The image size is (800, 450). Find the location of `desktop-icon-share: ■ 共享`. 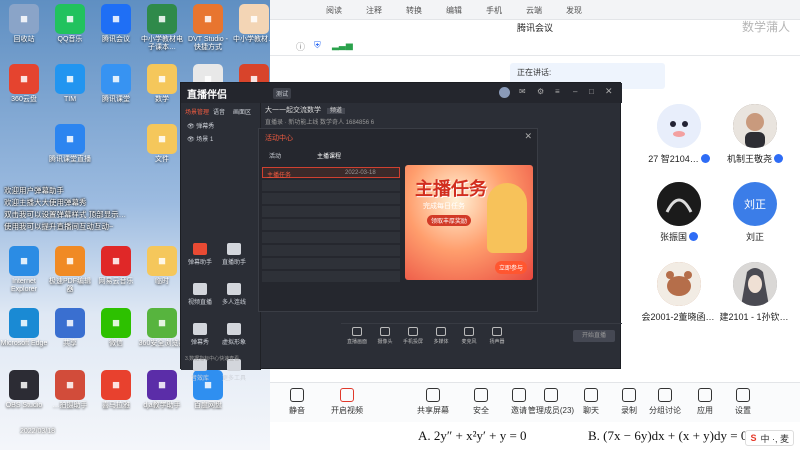

desktop-icon-share: ■ 共享 is located at coordinates (70, 328).